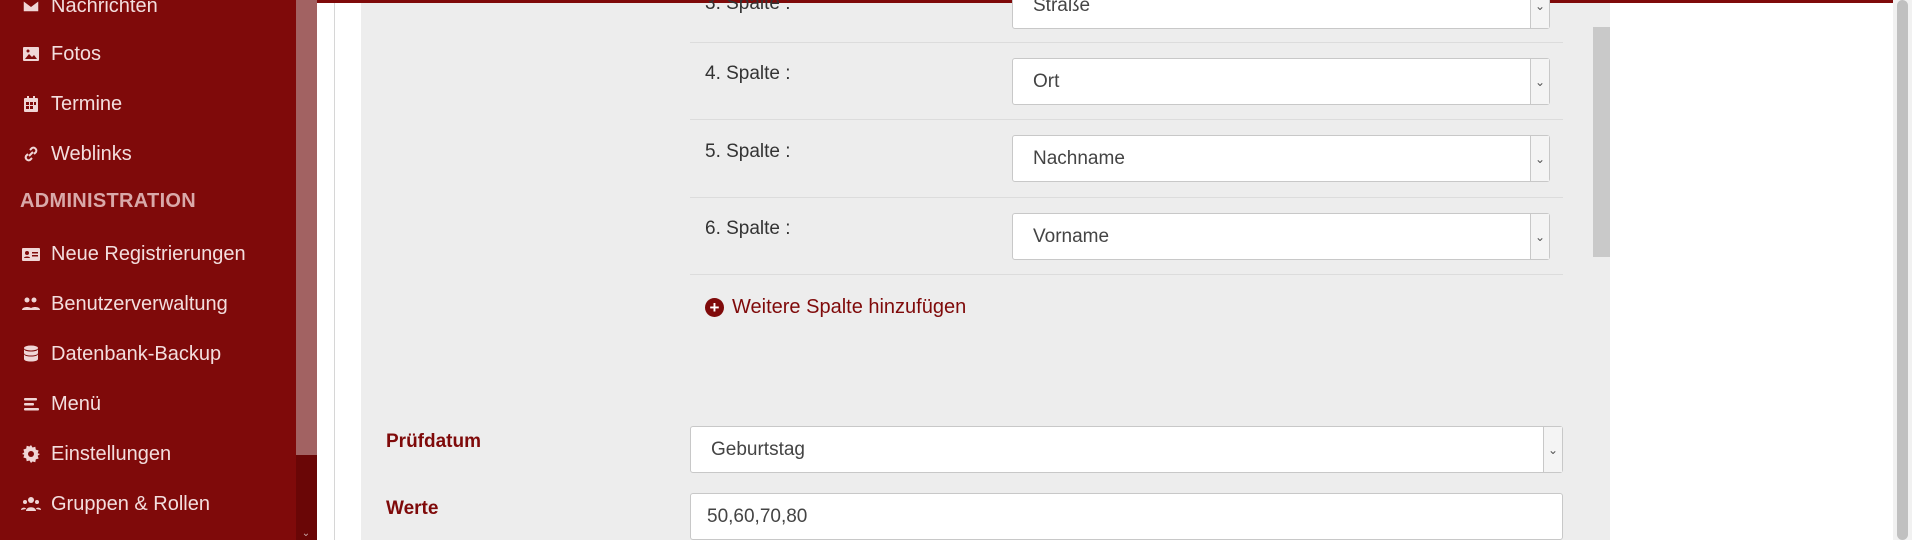 The image size is (1912, 540). I want to click on column-select-value: Vorname, so click(1071, 236).